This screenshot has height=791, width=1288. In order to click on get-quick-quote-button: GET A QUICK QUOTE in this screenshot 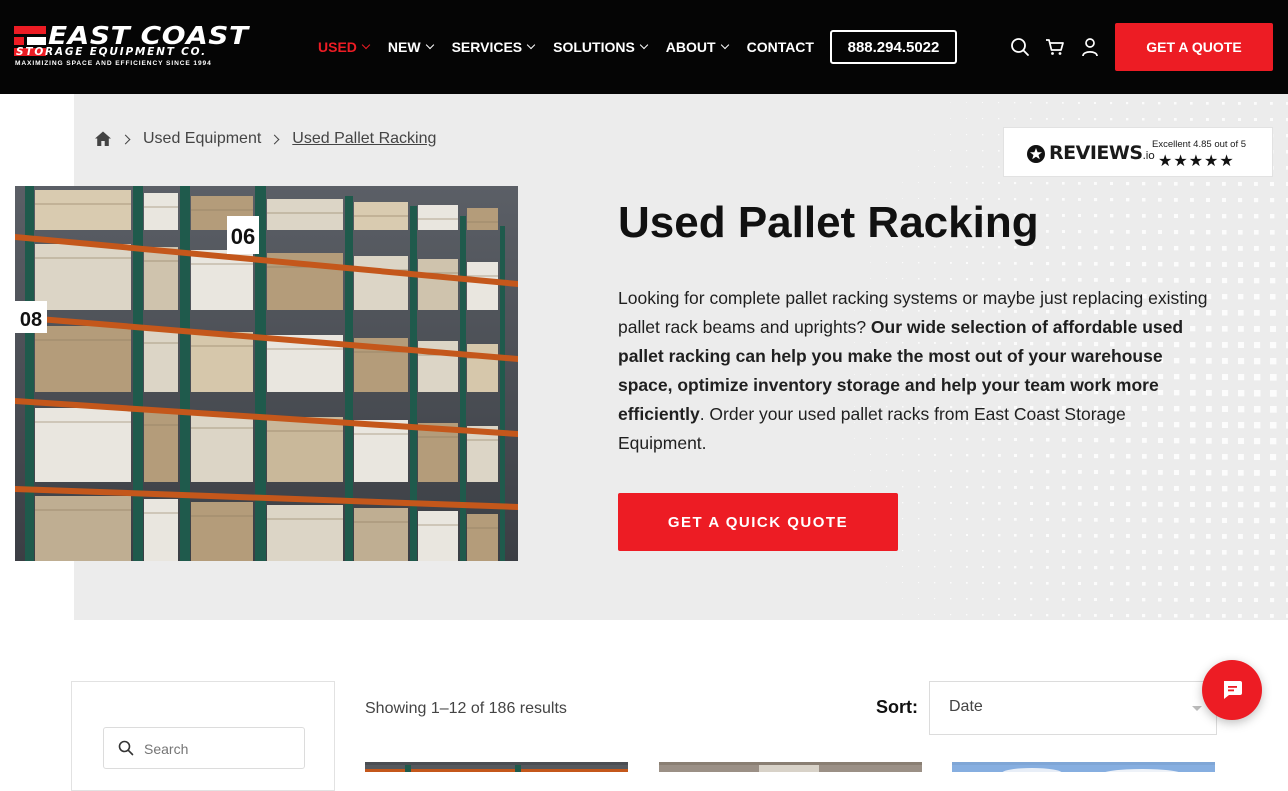, I will do `click(758, 522)`.